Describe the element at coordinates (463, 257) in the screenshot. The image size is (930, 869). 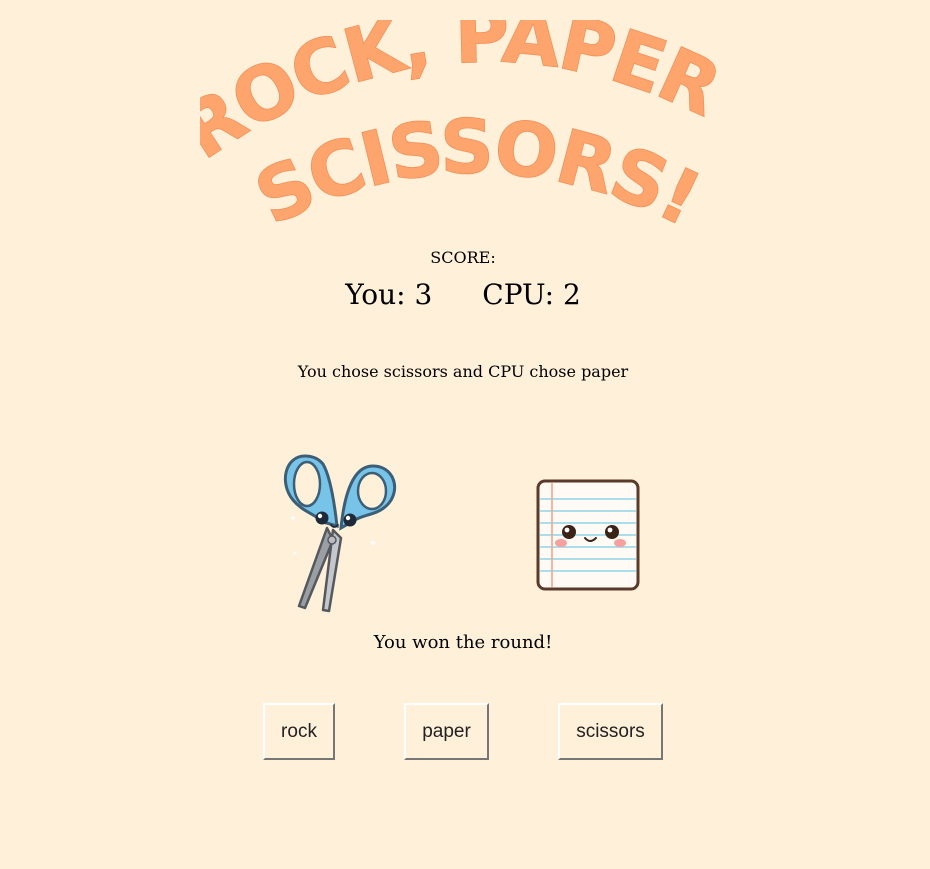
I see `score-label: SCORE:` at that location.